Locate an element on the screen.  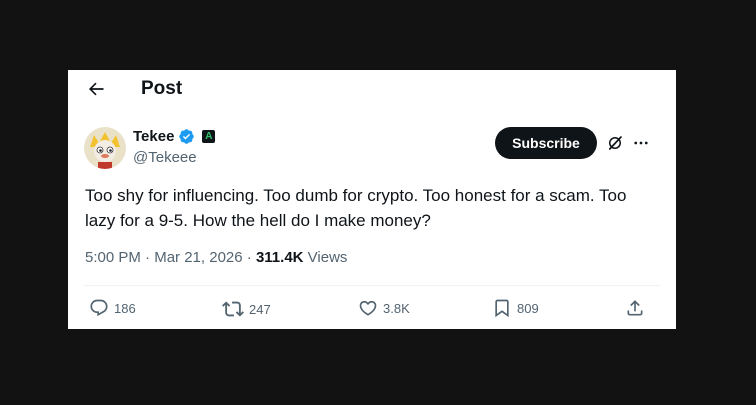
action-bar: 186 247 3.8K 809 is located at coordinates (372, 310).